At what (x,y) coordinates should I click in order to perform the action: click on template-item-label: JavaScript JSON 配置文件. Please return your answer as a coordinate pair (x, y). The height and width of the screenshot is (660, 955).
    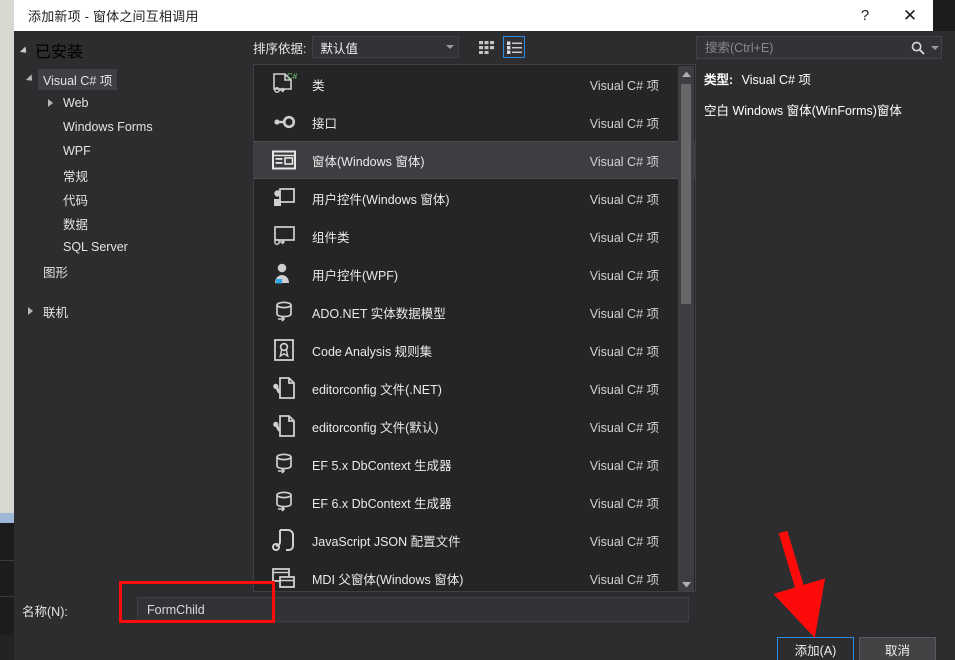
    Looking at the image, I should click on (386, 541).